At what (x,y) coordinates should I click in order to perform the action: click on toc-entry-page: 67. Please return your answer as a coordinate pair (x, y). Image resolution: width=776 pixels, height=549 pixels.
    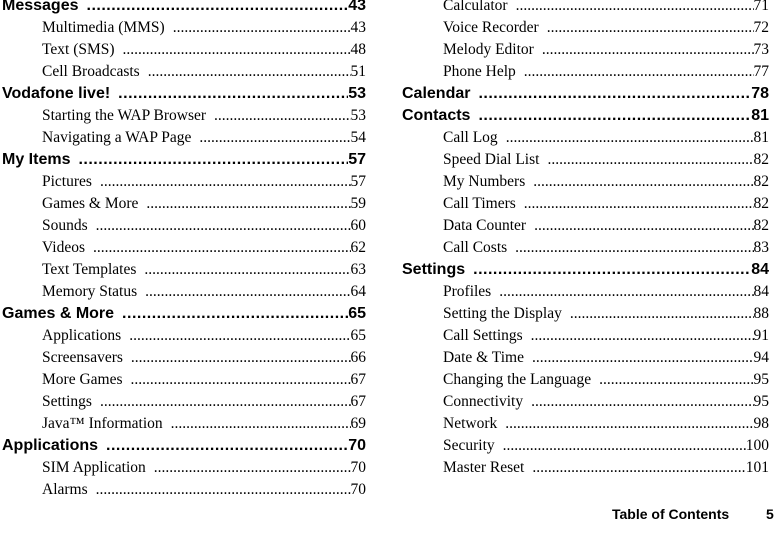
    Looking at the image, I should click on (358, 401).